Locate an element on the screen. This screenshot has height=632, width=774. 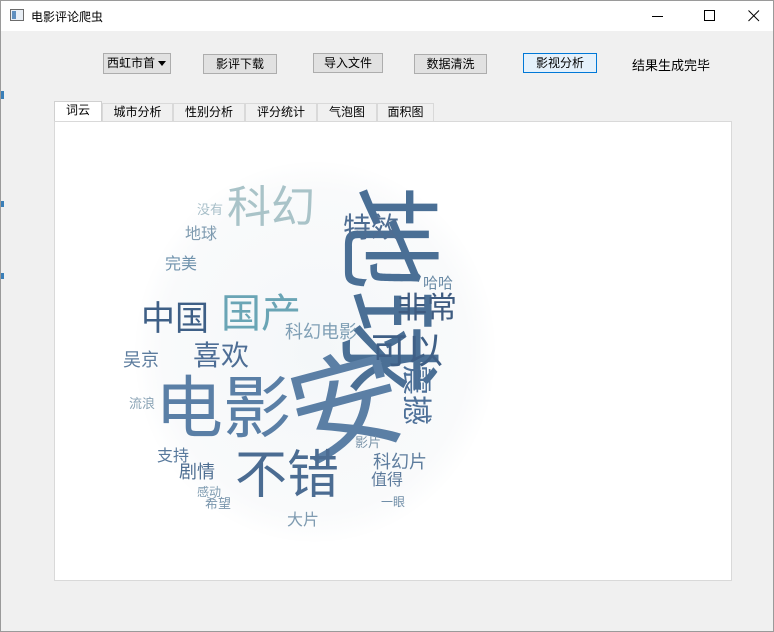
word-cloud-word: 感动 is located at coordinates (209, 492).